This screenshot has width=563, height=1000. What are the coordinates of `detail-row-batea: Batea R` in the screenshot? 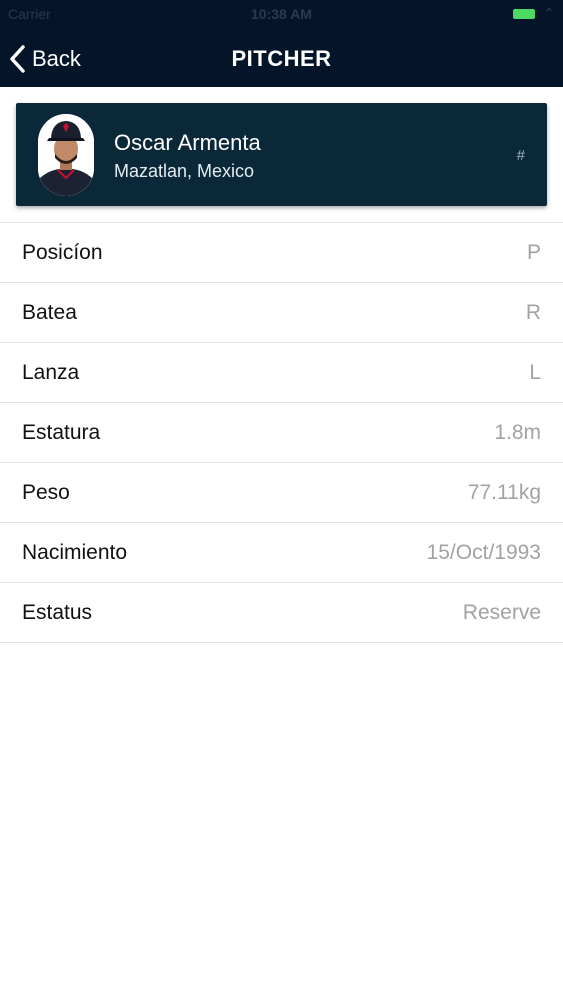 It's located at (281, 313).